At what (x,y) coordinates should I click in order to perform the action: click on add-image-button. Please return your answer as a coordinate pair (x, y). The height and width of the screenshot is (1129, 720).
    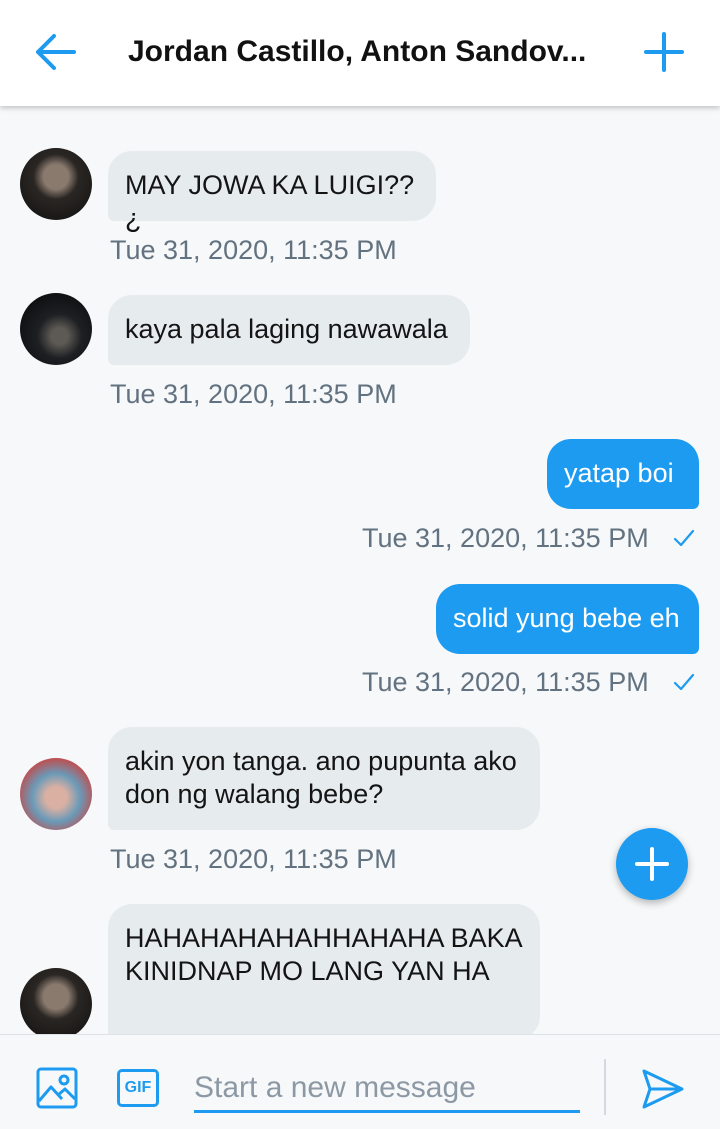
    Looking at the image, I should click on (57, 1088).